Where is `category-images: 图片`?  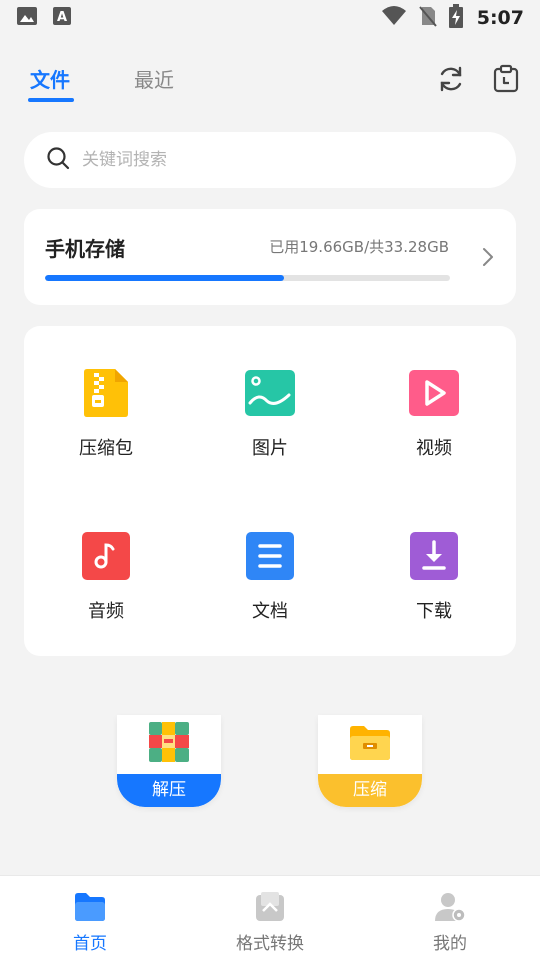 category-images: 图片 is located at coordinates (270, 423).